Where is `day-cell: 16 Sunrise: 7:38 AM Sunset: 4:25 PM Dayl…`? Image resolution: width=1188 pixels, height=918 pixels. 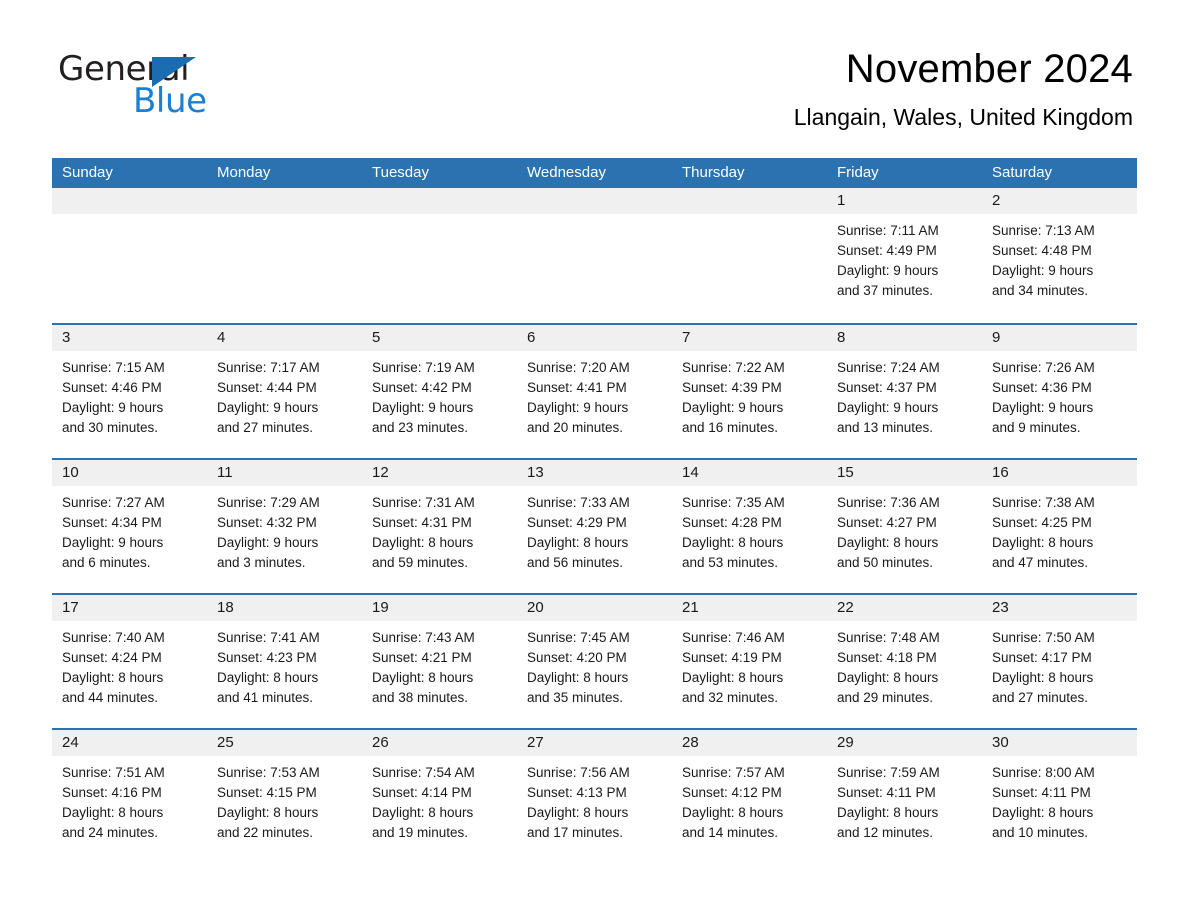
day-cell: 16 Sunrise: 7:38 AM Sunset: 4:25 PM Dayl… is located at coordinates (1059, 526).